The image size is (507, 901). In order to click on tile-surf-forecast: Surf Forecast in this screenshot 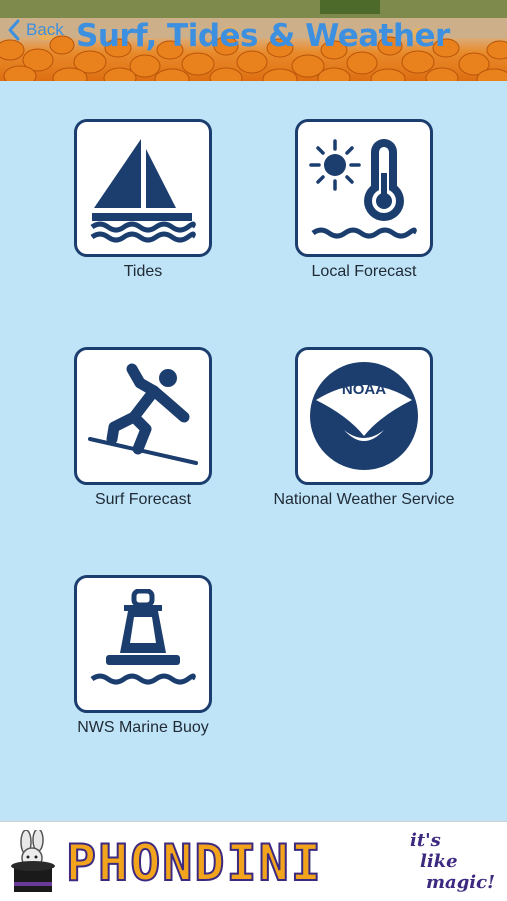, I will do `click(143, 428)`.